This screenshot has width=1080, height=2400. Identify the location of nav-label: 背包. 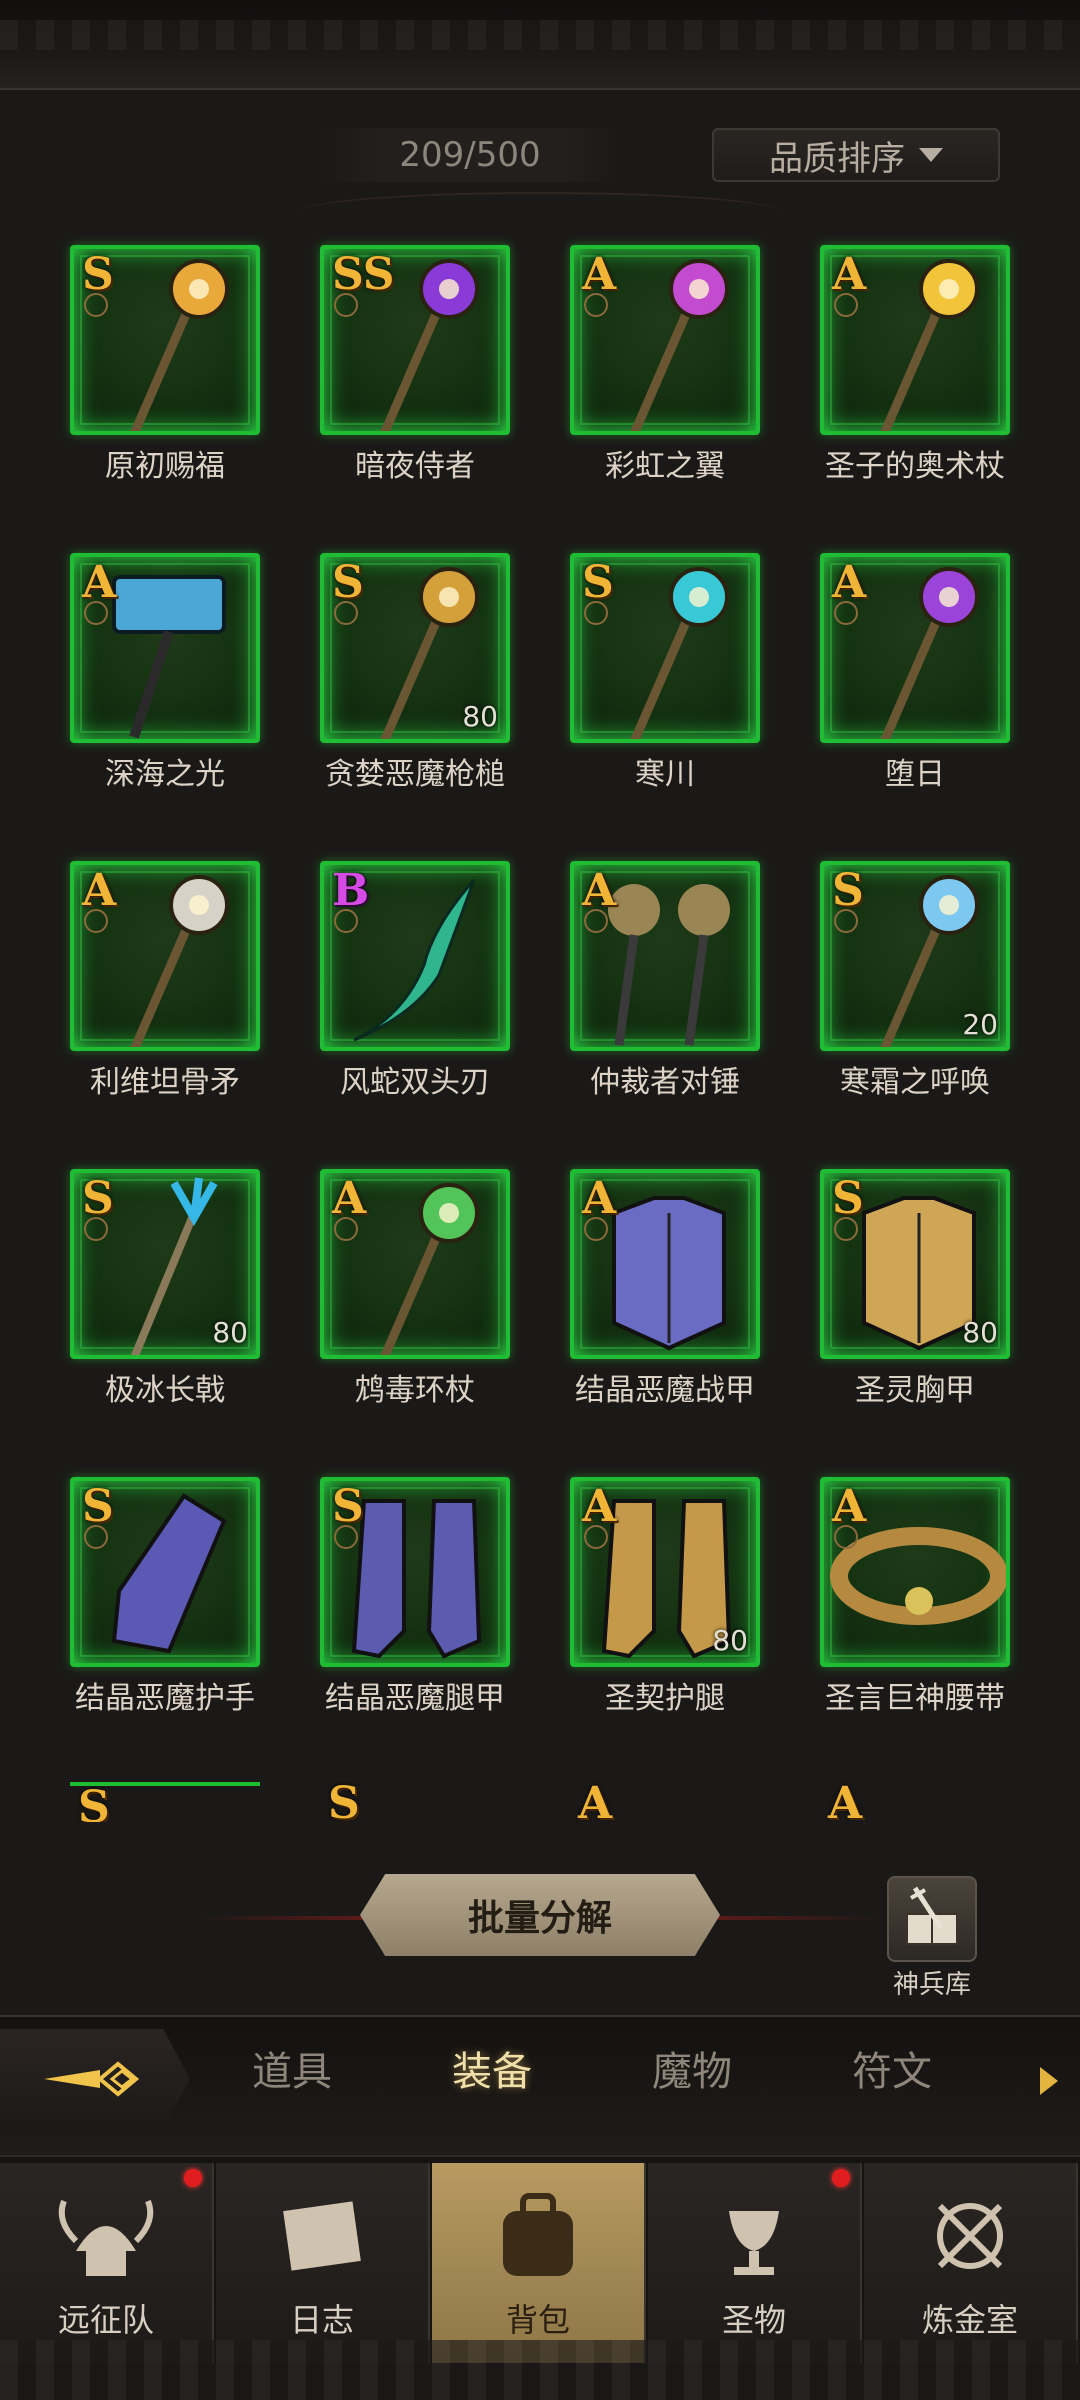
(537, 2320).